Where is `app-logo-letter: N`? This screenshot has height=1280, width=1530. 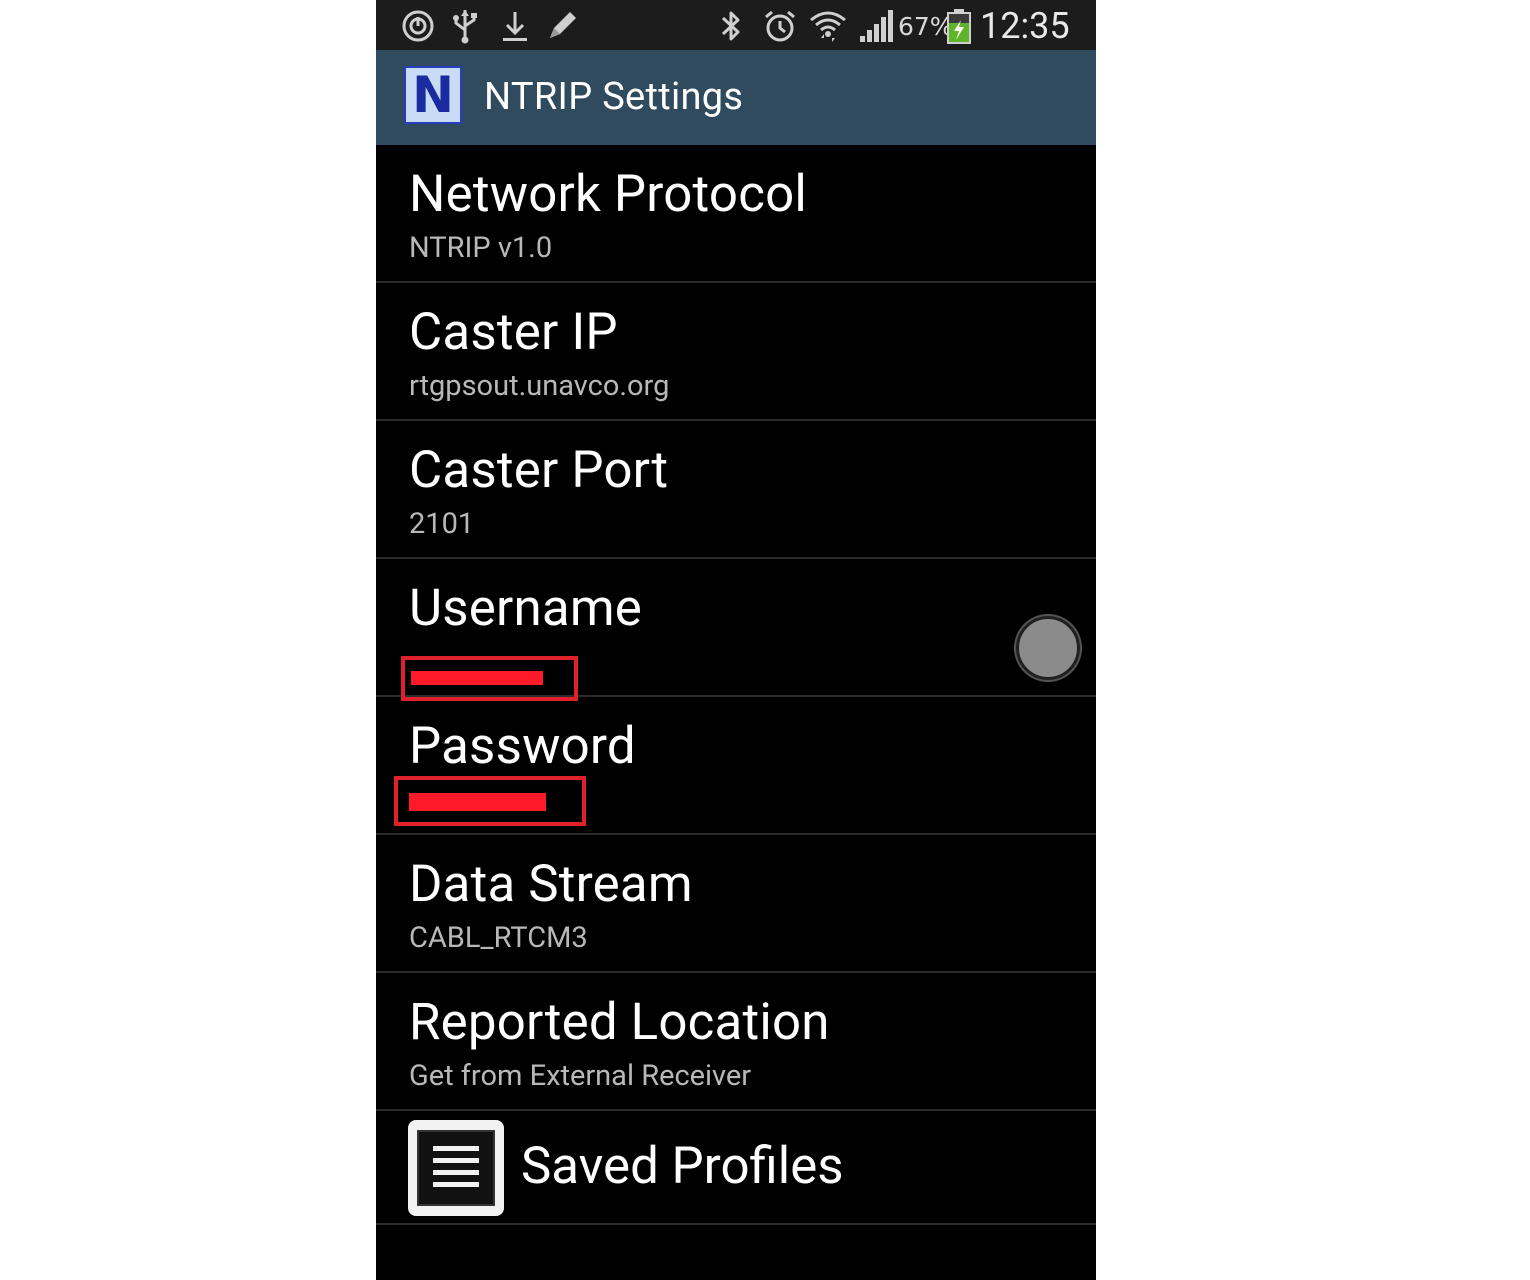
app-logo-letter: N is located at coordinates (433, 95).